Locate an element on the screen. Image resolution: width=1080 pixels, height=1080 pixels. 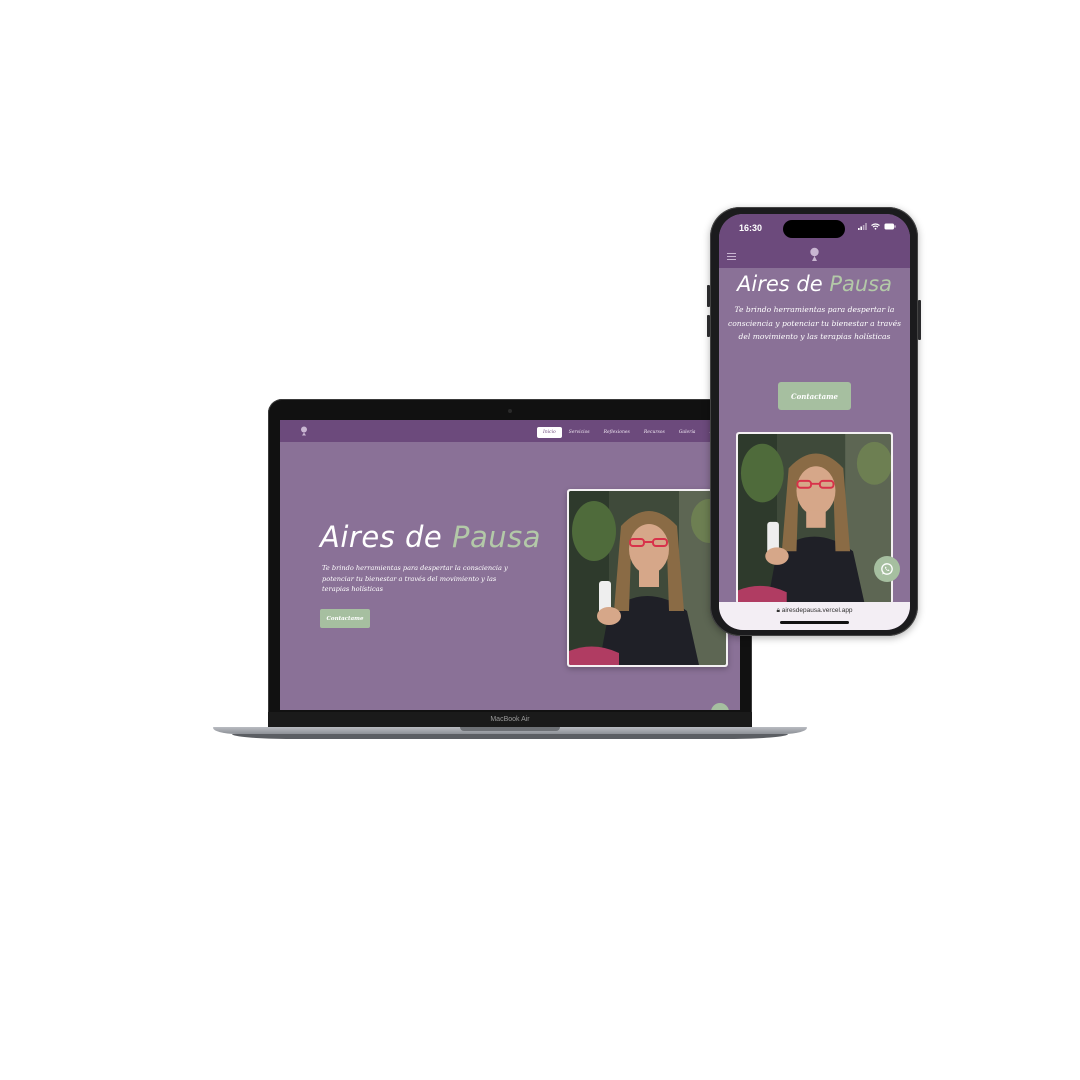
whatsapp-button is located at coordinates (887, 569).